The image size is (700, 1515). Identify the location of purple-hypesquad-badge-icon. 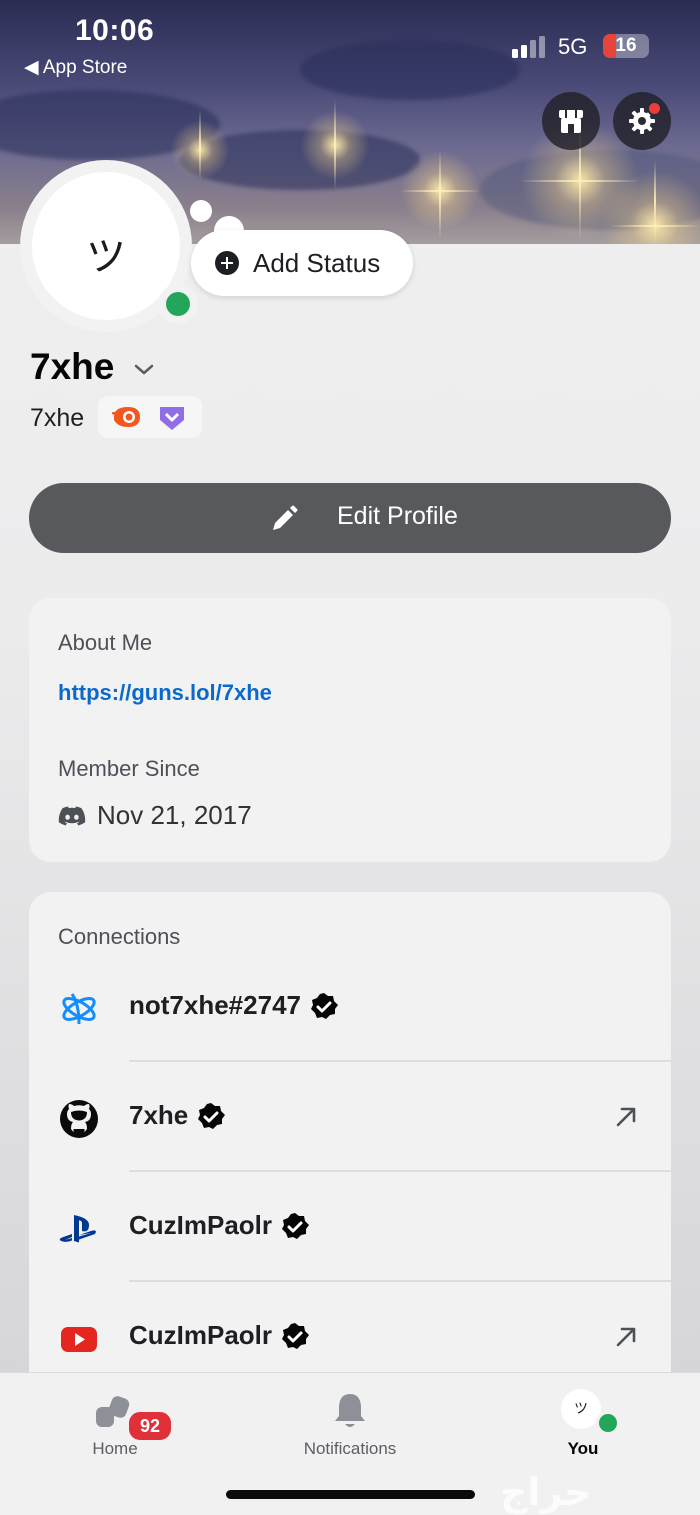
(172, 418).